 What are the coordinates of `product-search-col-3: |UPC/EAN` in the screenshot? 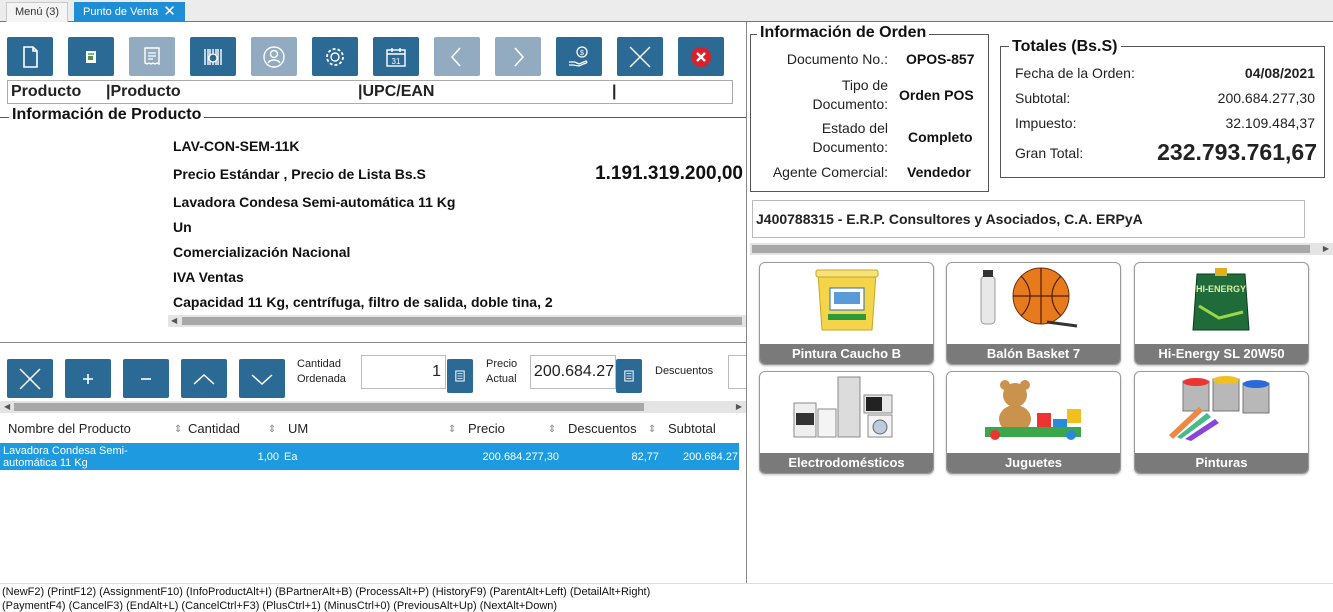 It's located at (396, 91).